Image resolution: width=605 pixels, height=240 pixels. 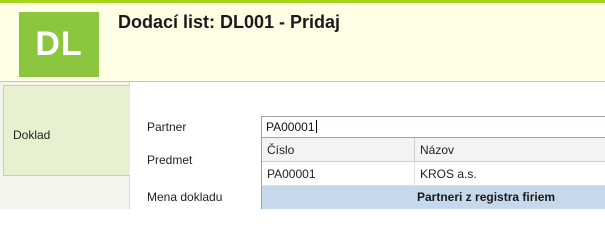 What do you see at coordinates (433, 197) in the screenshot?
I see `registry-partners-option: Partneri z registra firiem` at bounding box center [433, 197].